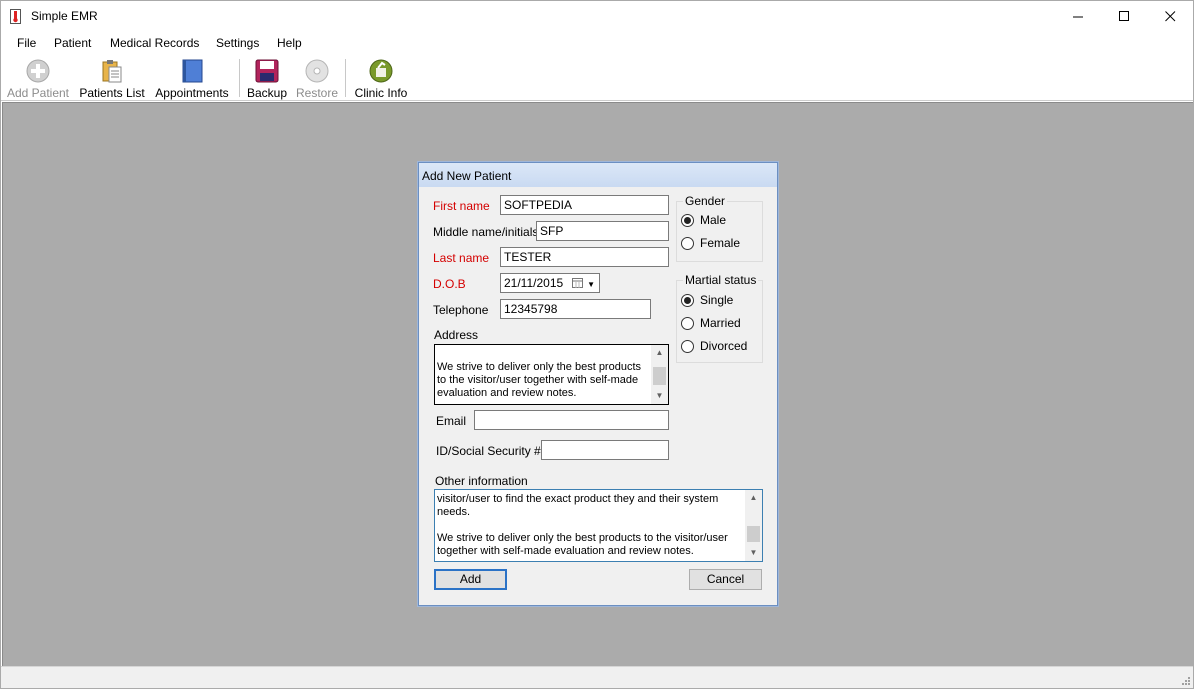 The height and width of the screenshot is (689, 1194). What do you see at coordinates (584, 257) in the screenshot?
I see `last-name-input: TESTER` at bounding box center [584, 257].